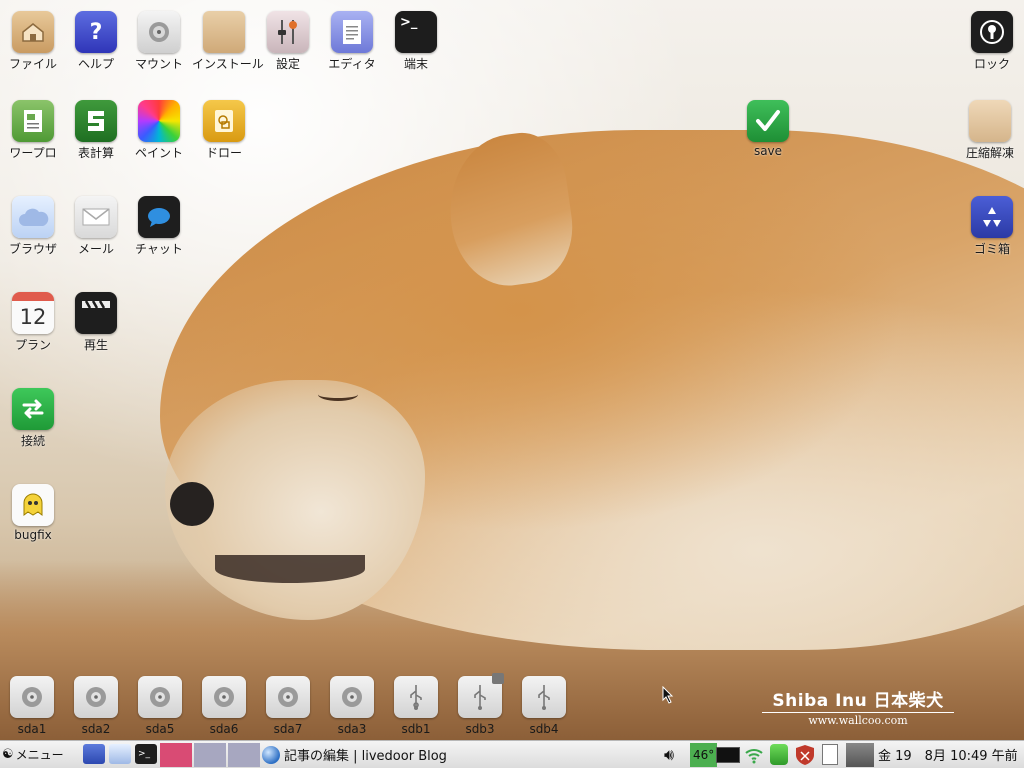 This screenshot has height=768, width=1024. I want to click on ghost-icon, so click(33, 505).